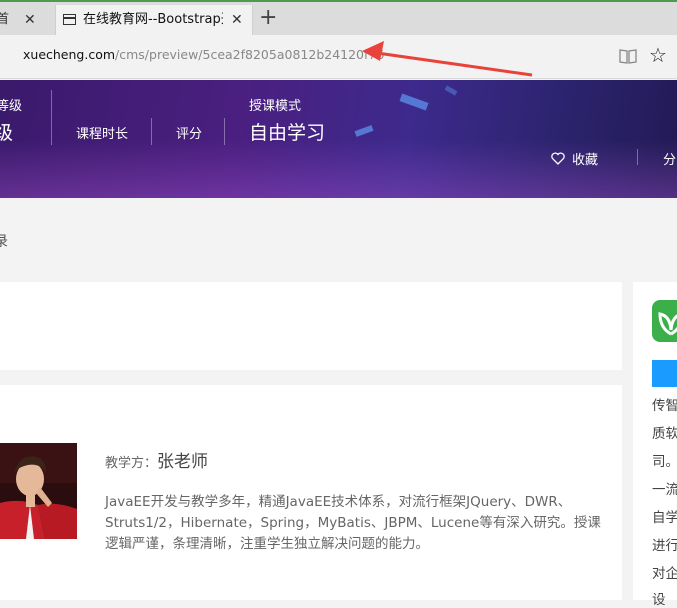 This screenshot has width=677, height=608. Describe the element at coordinates (669, 158) in the screenshot. I see `share-button: 分` at that location.